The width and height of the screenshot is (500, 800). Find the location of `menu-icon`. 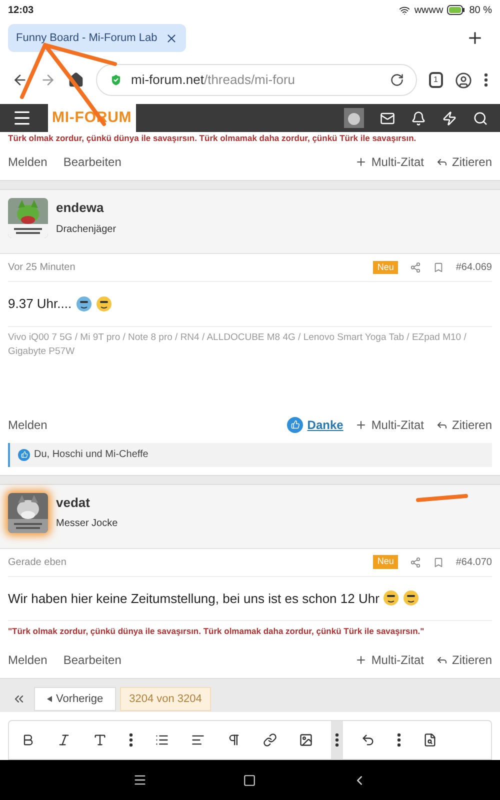

menu-icon is located at coordinates (486, 80).